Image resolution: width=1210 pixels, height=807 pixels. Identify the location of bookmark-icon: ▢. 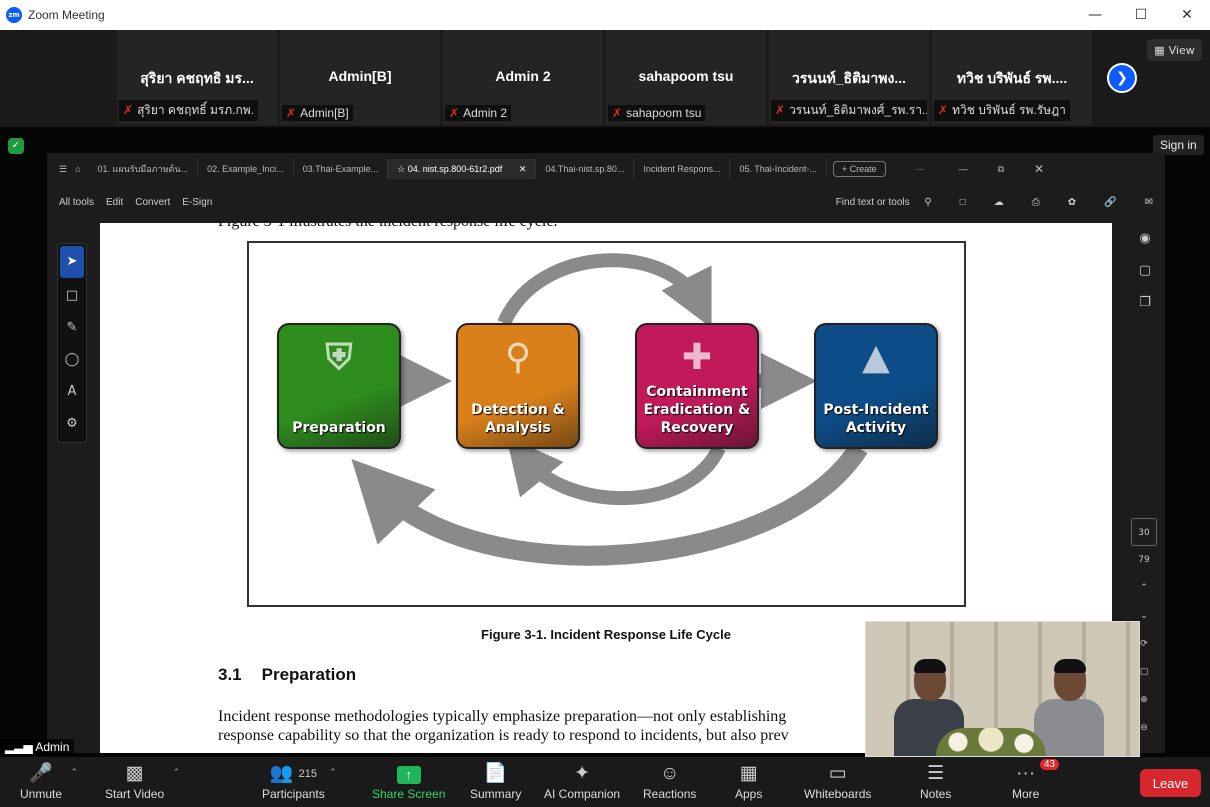
(1145, 279).